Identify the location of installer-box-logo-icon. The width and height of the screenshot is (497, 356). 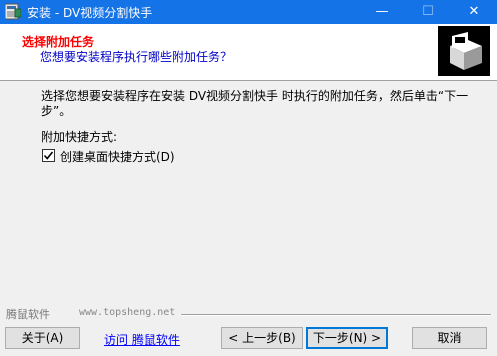
(464, 51).